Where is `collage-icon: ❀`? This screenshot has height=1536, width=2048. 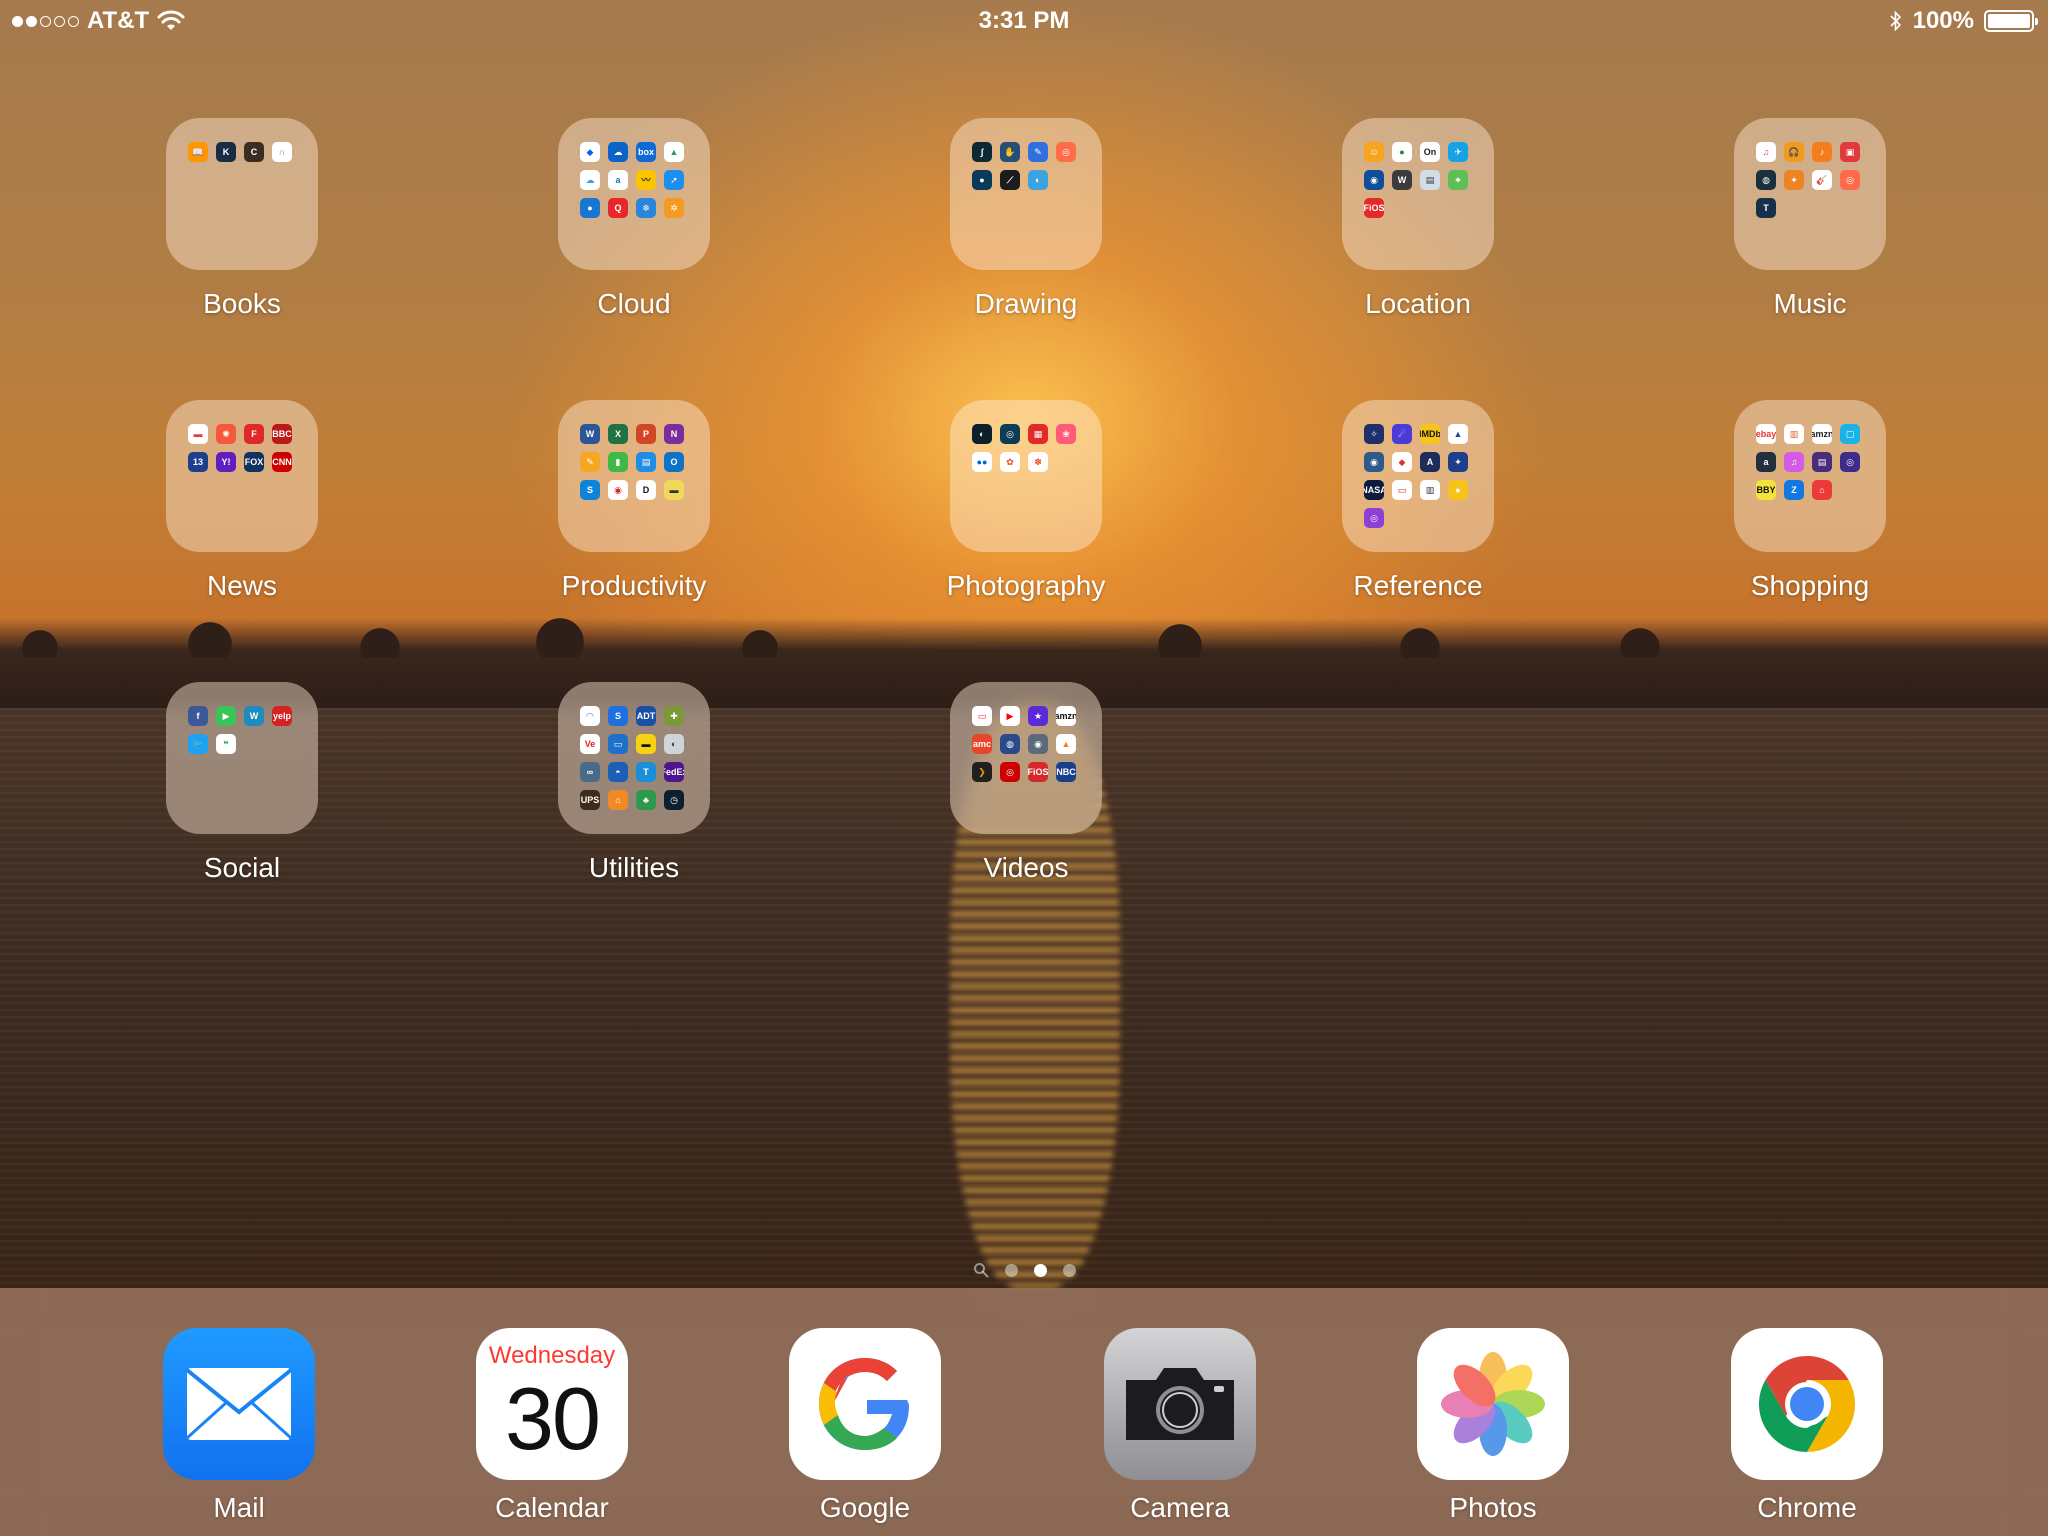 collage-icon: ❀ is located at coordinates (1066, 434).